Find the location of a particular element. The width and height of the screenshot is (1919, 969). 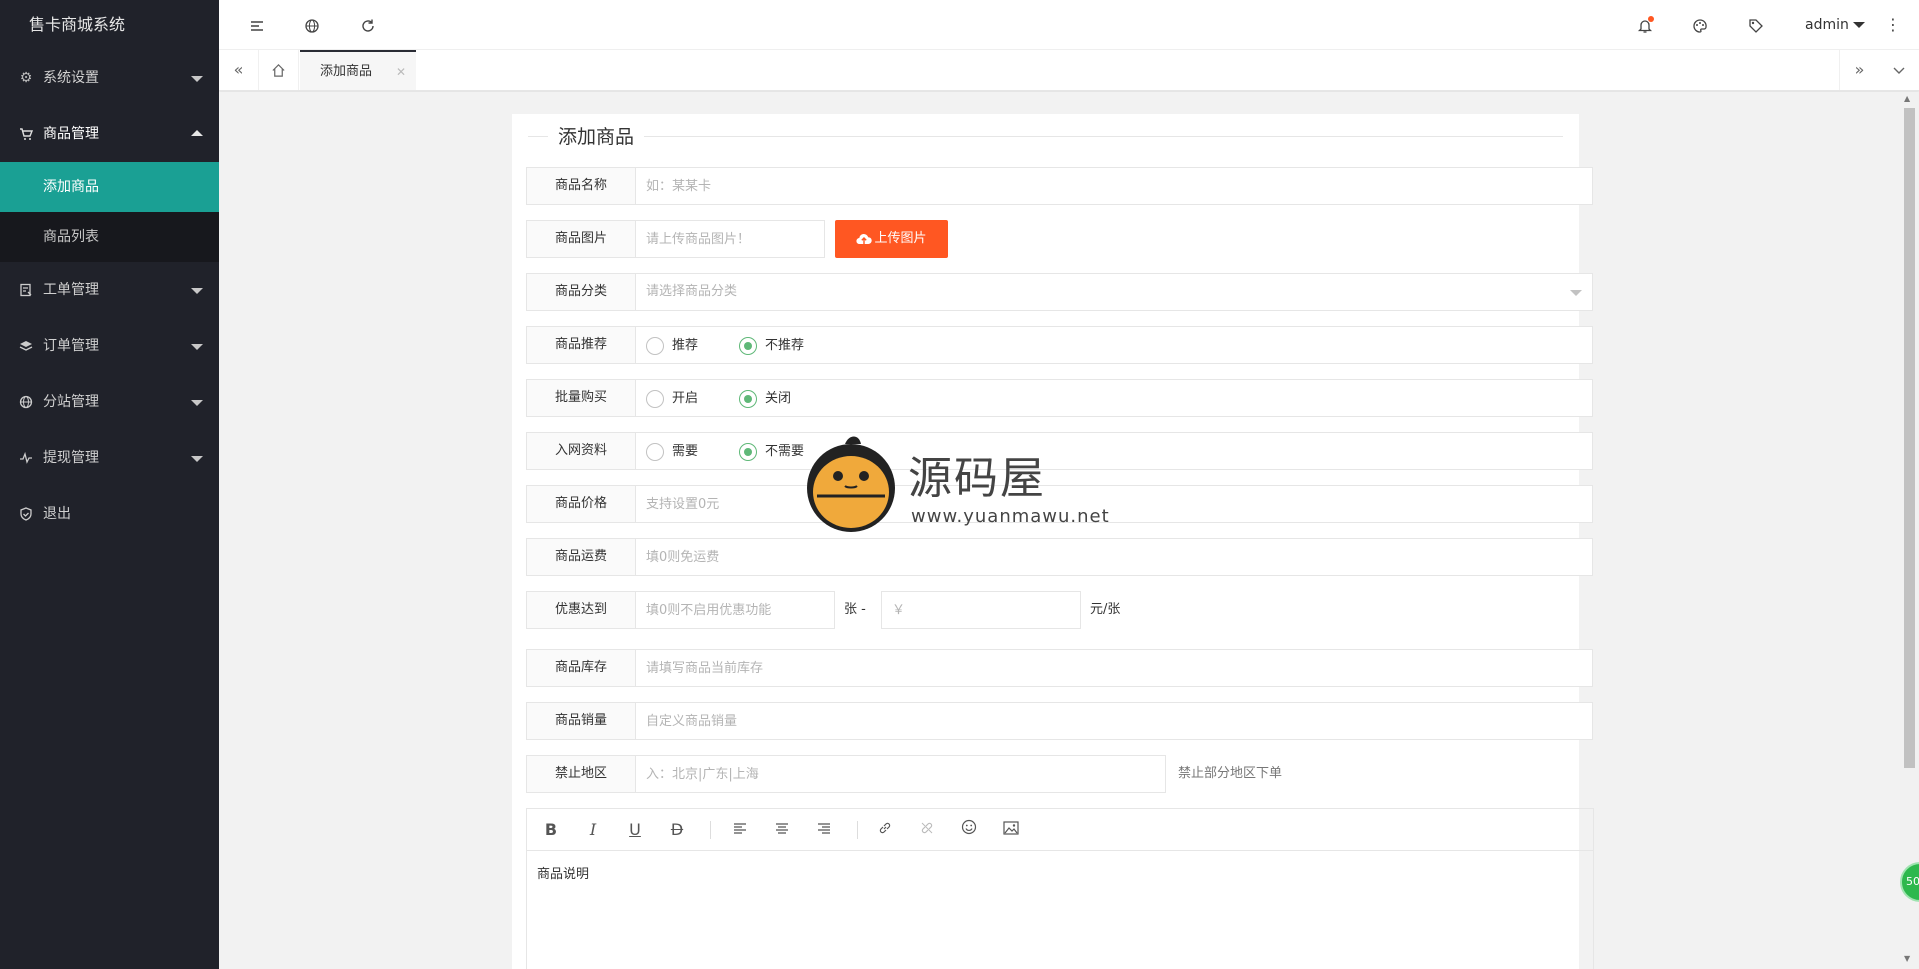

form-legend: 添加商品 is located at coordinates (1045, 136).